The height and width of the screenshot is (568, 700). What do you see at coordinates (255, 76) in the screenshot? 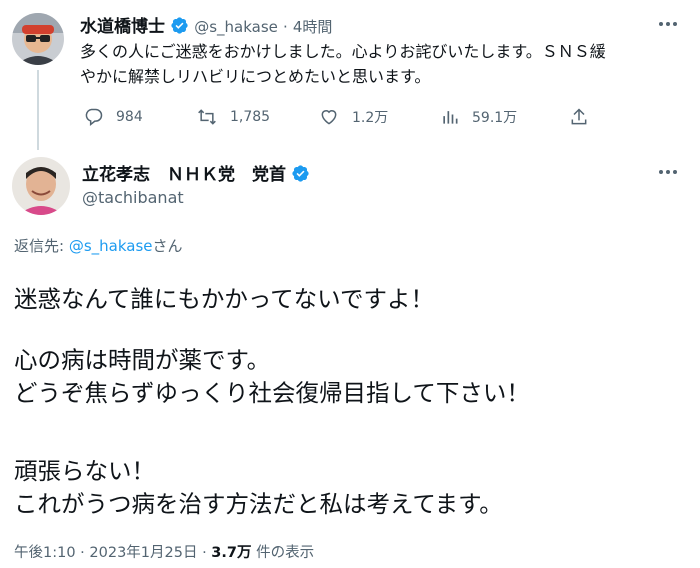
I see `tweet1-text-line2: やかに解禁しリハビリにつとめたいと思います。` at bounding box center [255, 76].